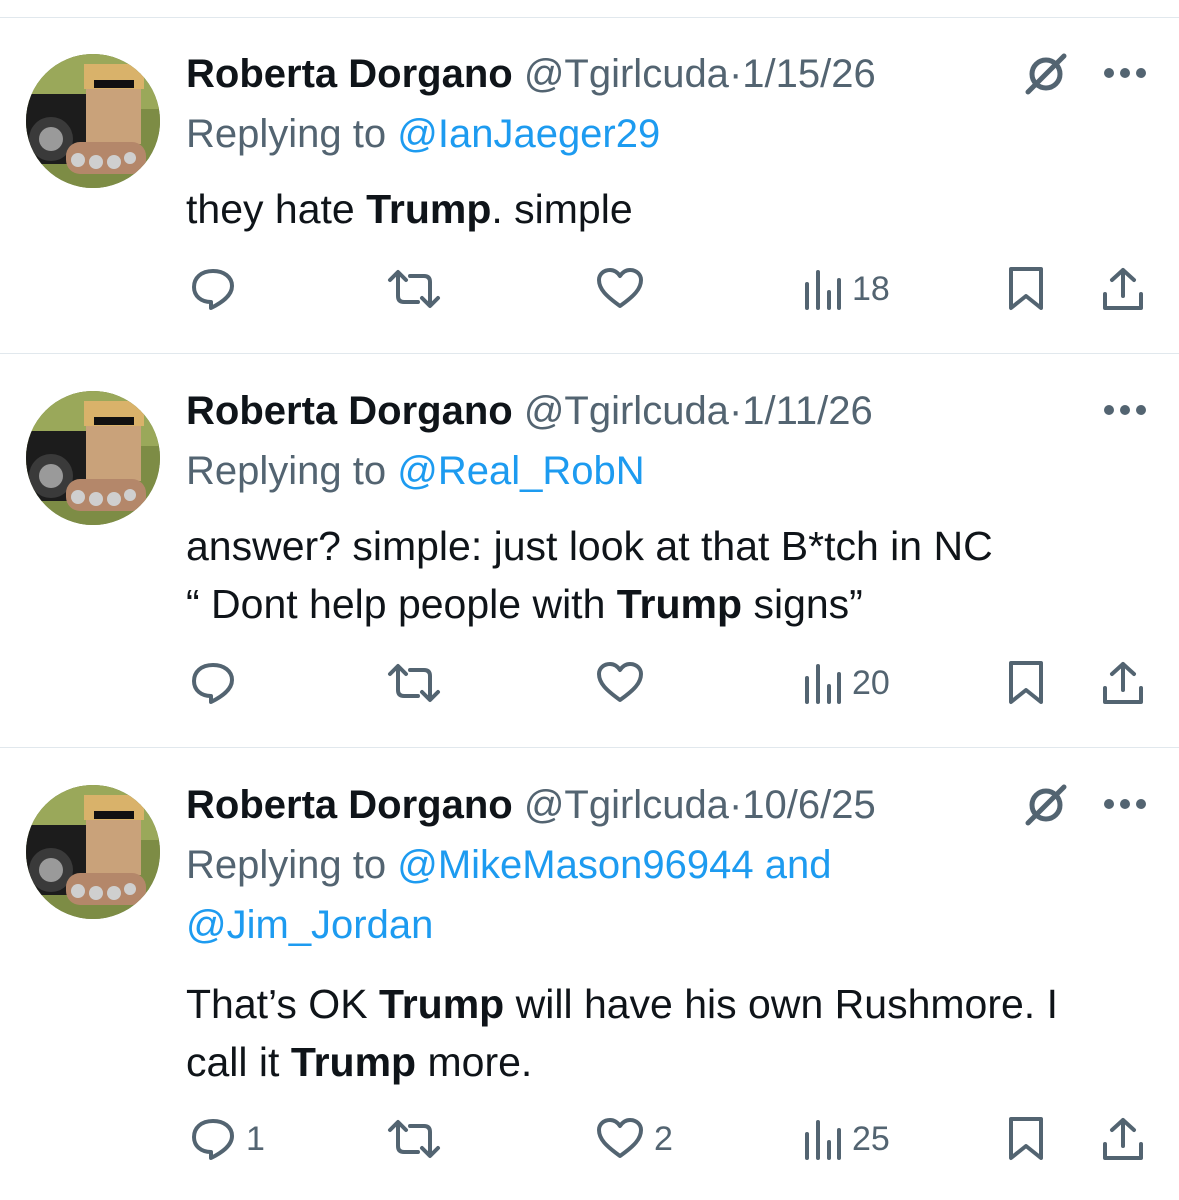  What do you see at coordinates (589, 1139) in the screenshot?
I see `action-bar: 1 2 25` at bounding box center [589, 1139].